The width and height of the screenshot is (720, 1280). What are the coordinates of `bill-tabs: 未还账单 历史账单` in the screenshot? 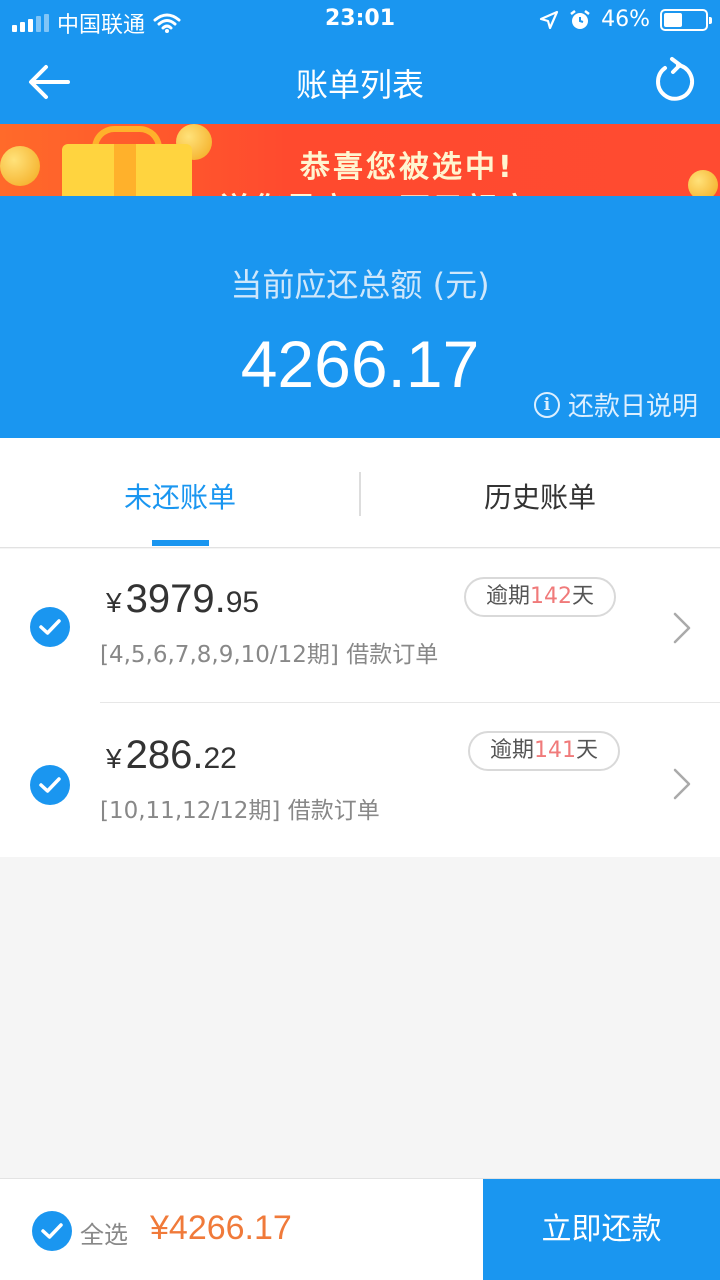 It's located at (360, 493).